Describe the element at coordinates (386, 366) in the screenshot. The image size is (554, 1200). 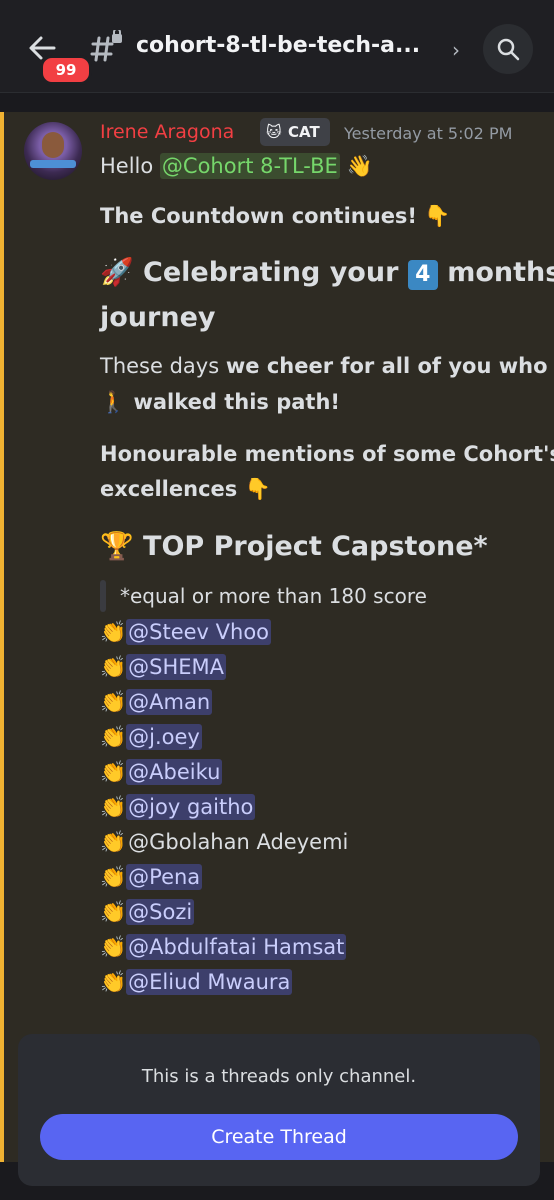
I see `cheer-text-bold: we cheer for all of you who` at that location.